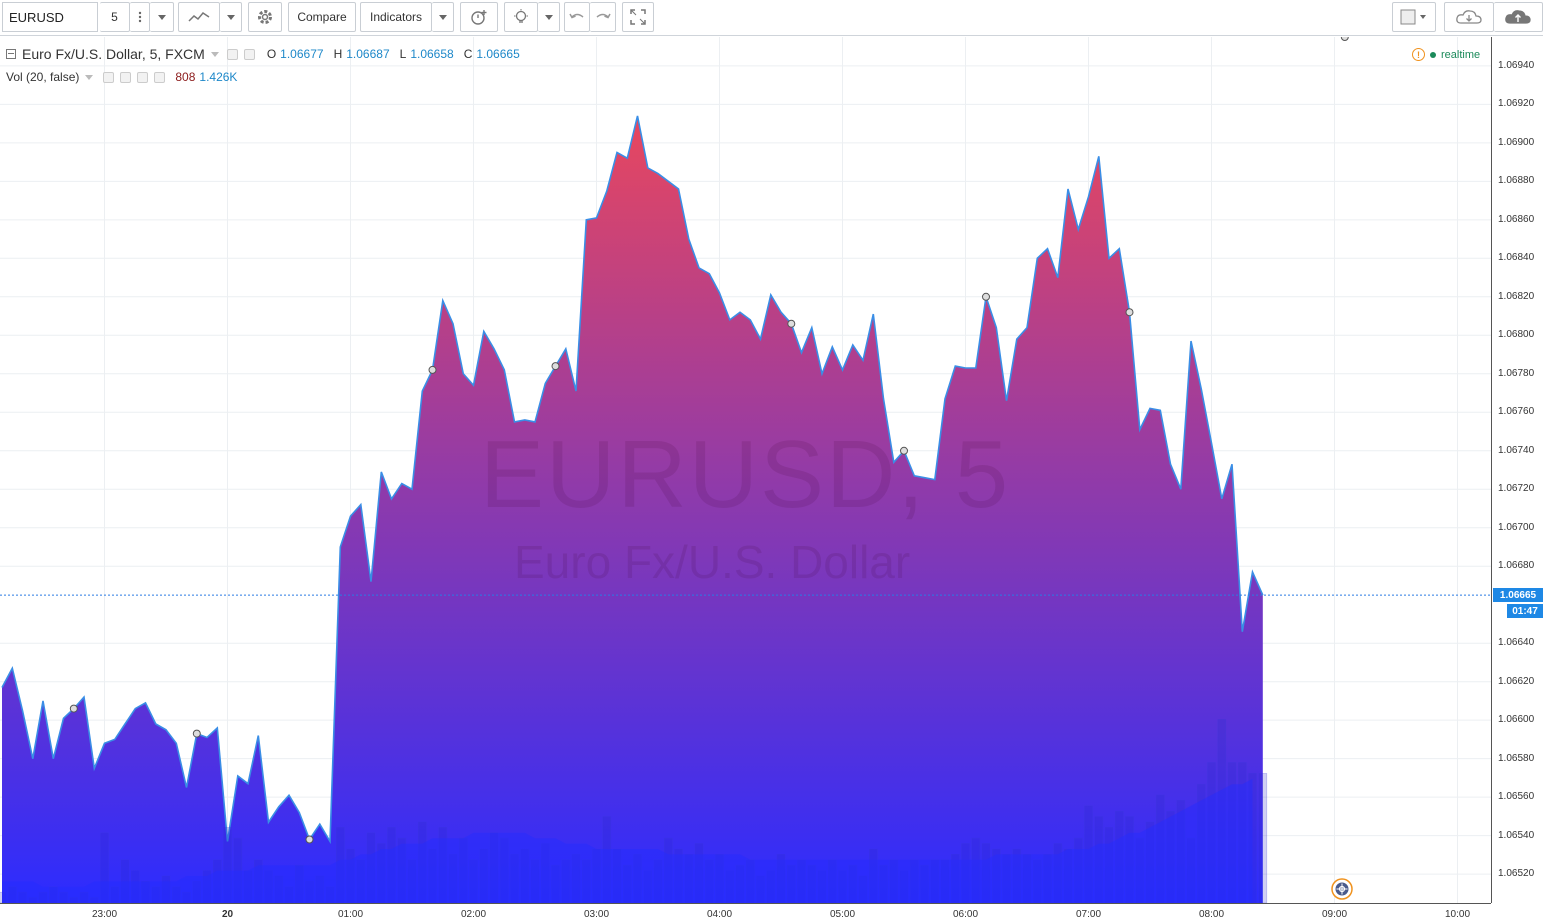  What do you see at coordinates (473, 914) in the screenshot?
I see `time-tick-label: 02:00` at bounding box center [473, 914].